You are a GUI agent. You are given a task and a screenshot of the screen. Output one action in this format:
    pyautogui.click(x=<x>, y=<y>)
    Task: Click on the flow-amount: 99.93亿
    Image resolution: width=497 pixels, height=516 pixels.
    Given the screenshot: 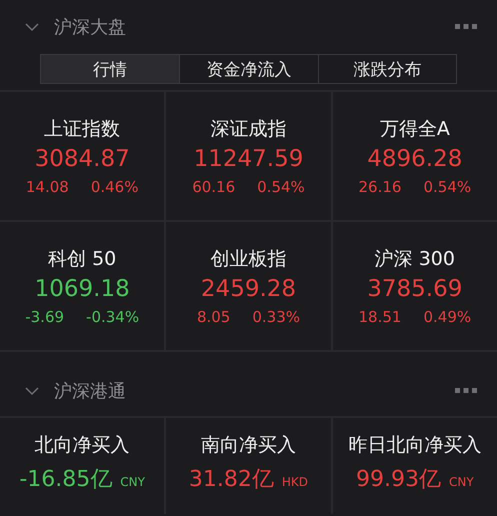 What is the action you would take?
    pyautogui.click(x=398, y=480)
    